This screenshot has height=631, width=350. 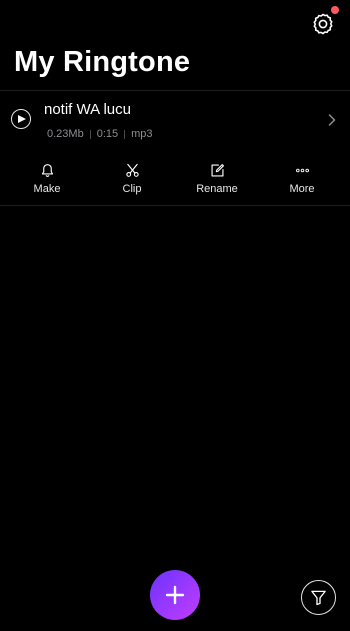 What do you see at coordinates (102, 62) in the screenshot?
I see `page-title: My Ringtone` at bounding box center [102, 62].